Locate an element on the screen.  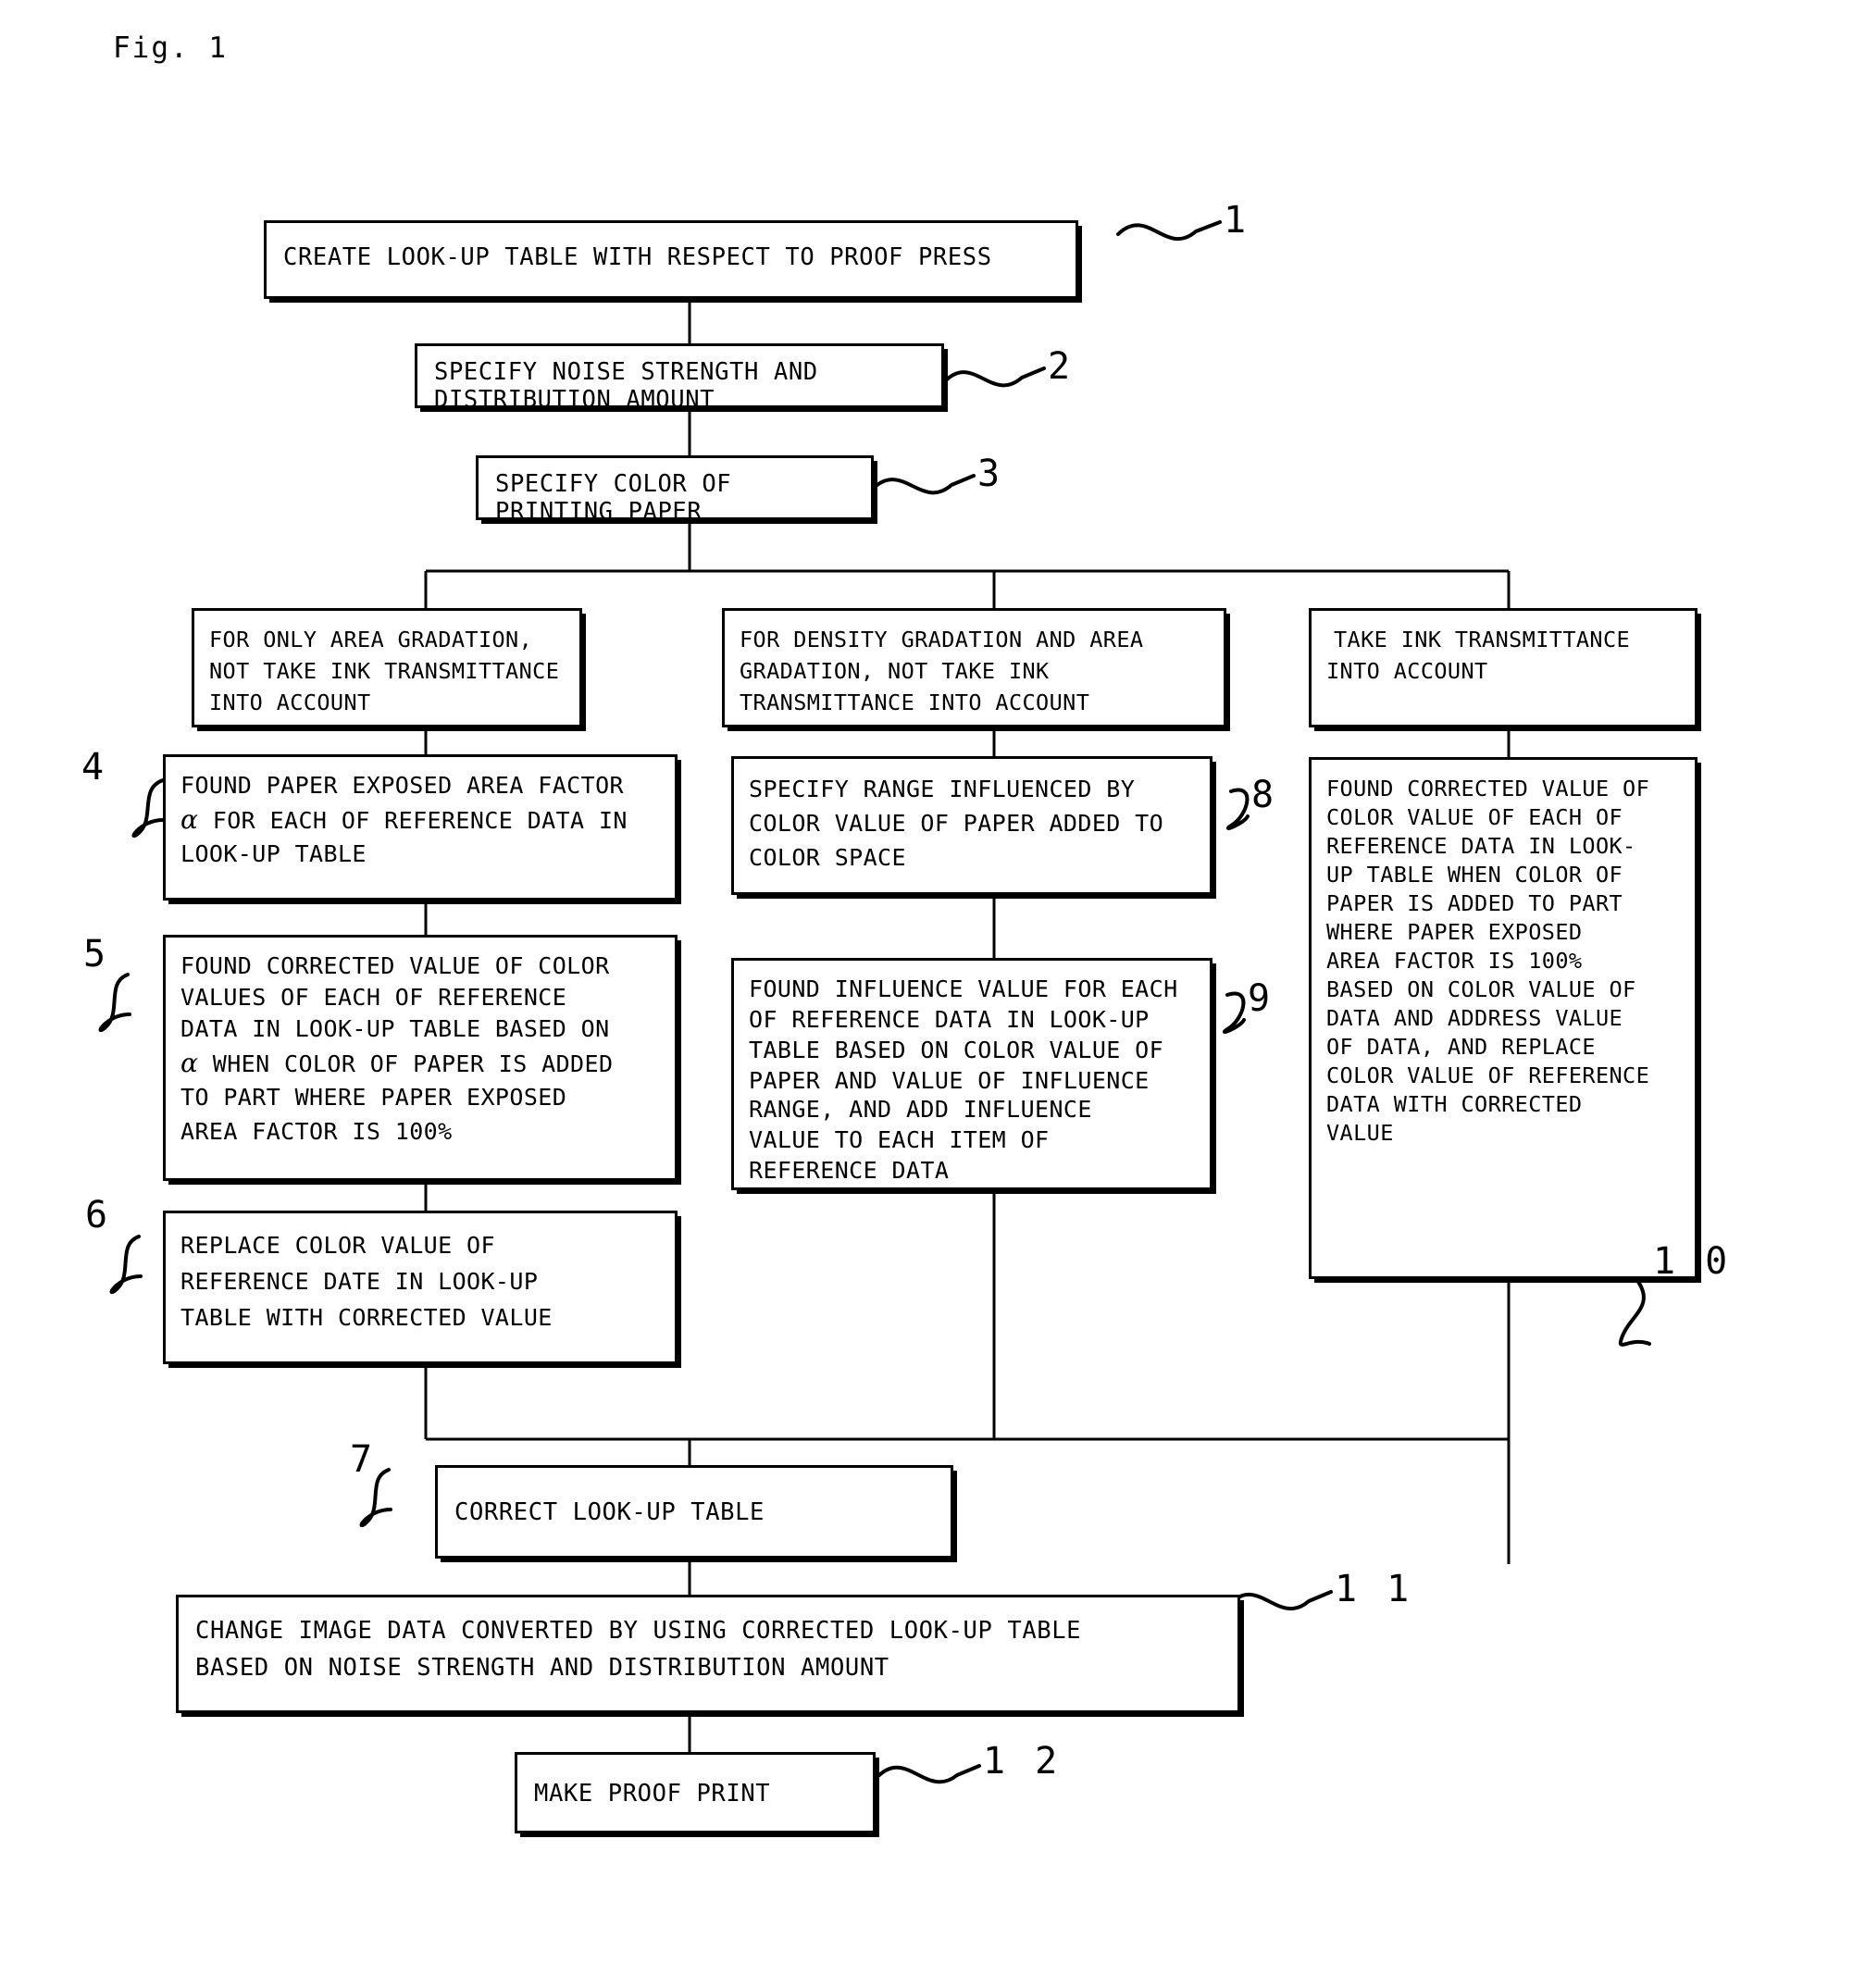
ref-number-12: 1 2 is located at coordinates (1022, 1762).